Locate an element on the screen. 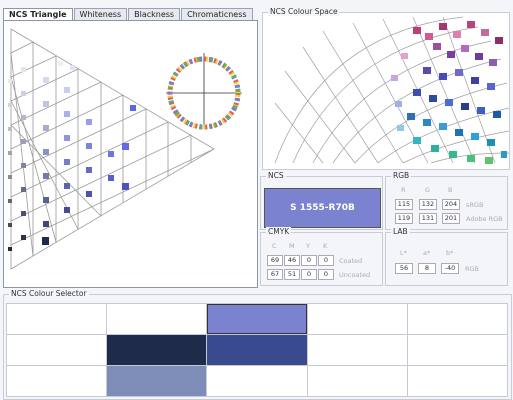  lab-value: 8 is located at coordinates (427, 268).